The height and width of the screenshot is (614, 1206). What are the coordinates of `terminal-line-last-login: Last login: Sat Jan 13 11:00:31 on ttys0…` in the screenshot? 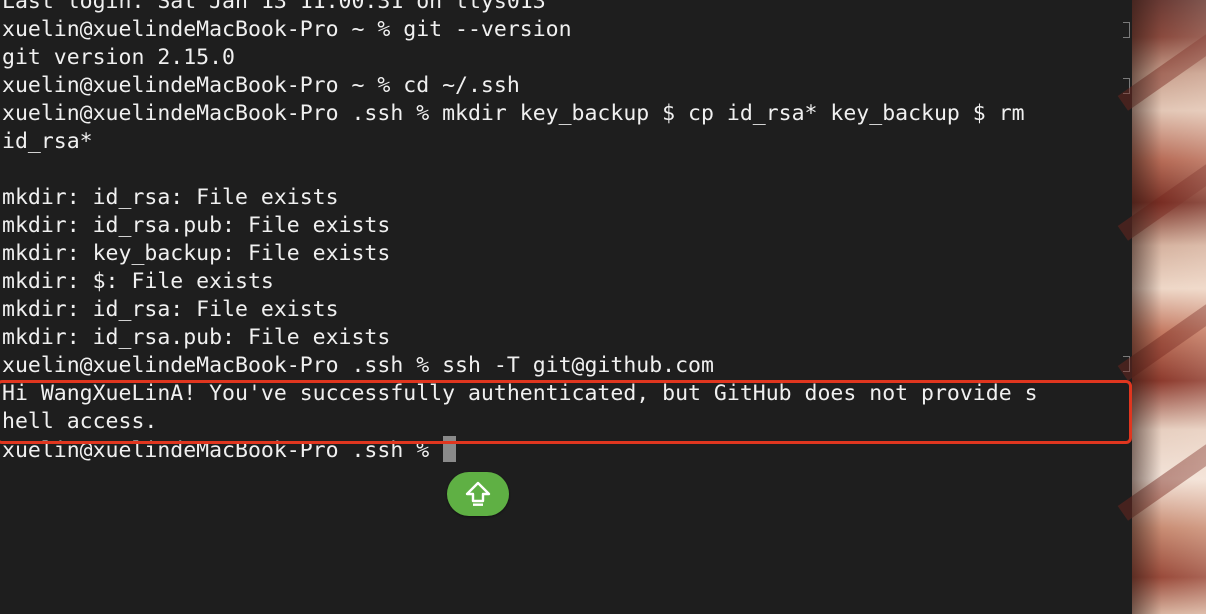 It's located at (274, 7).